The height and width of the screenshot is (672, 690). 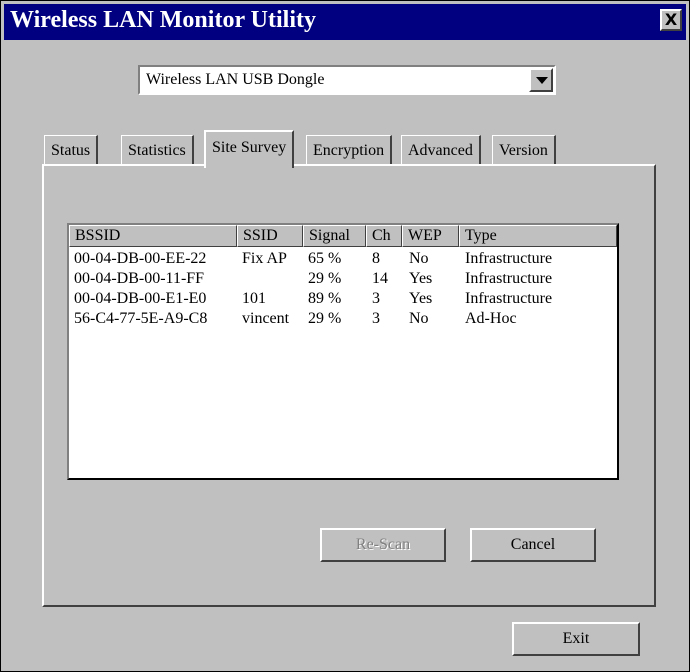 I want to click on adapter-select-value: Wireless LAN USB Dongle, so click(x=235, y=79).